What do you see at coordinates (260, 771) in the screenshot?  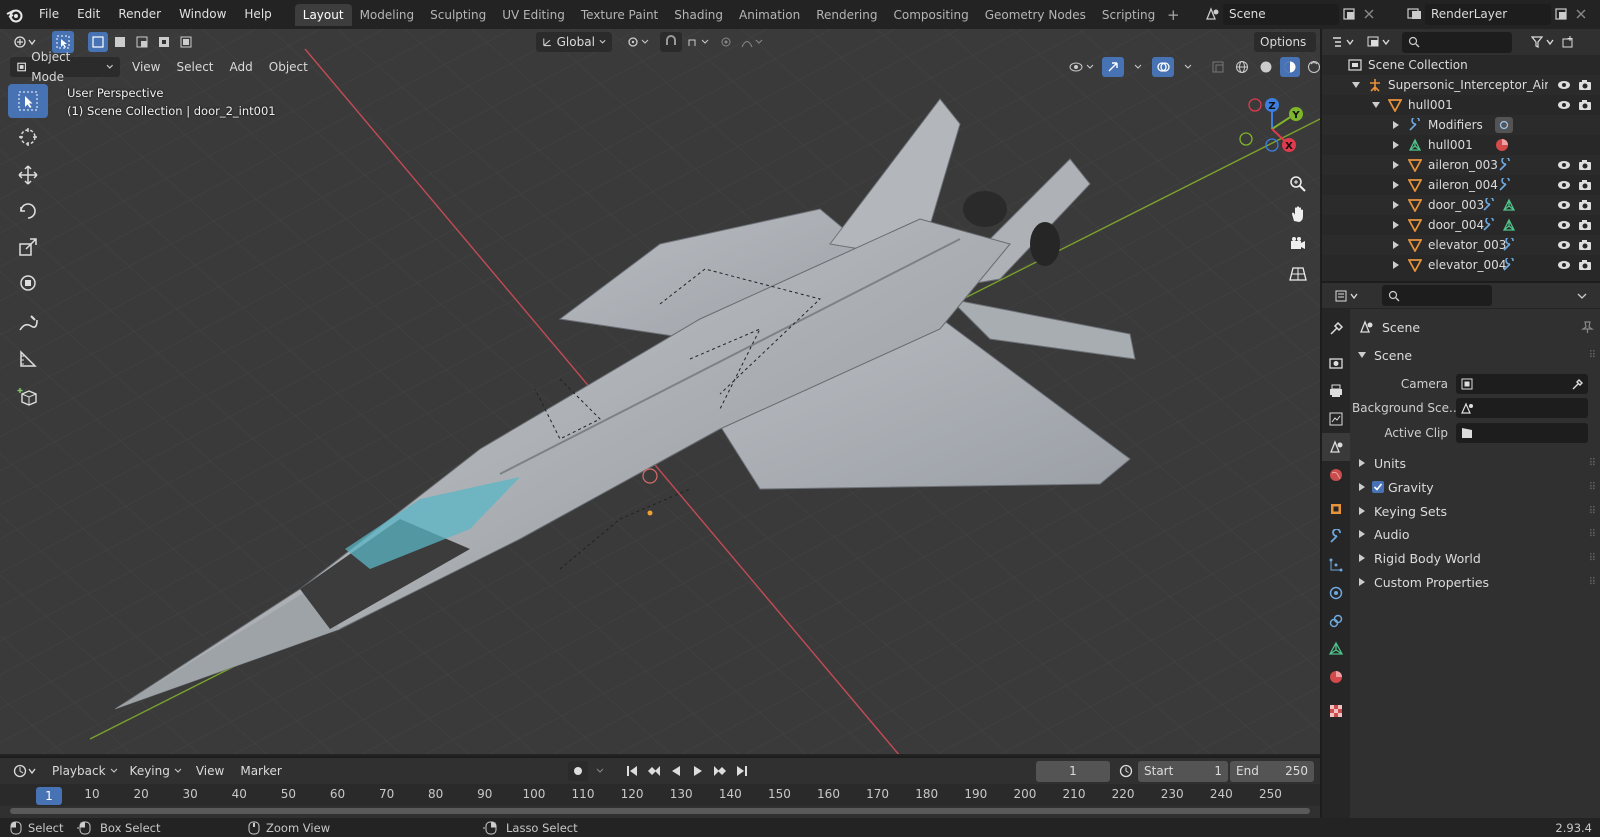 I see `timeline-menu-marker: Marker` at bounding box center [260, 771].